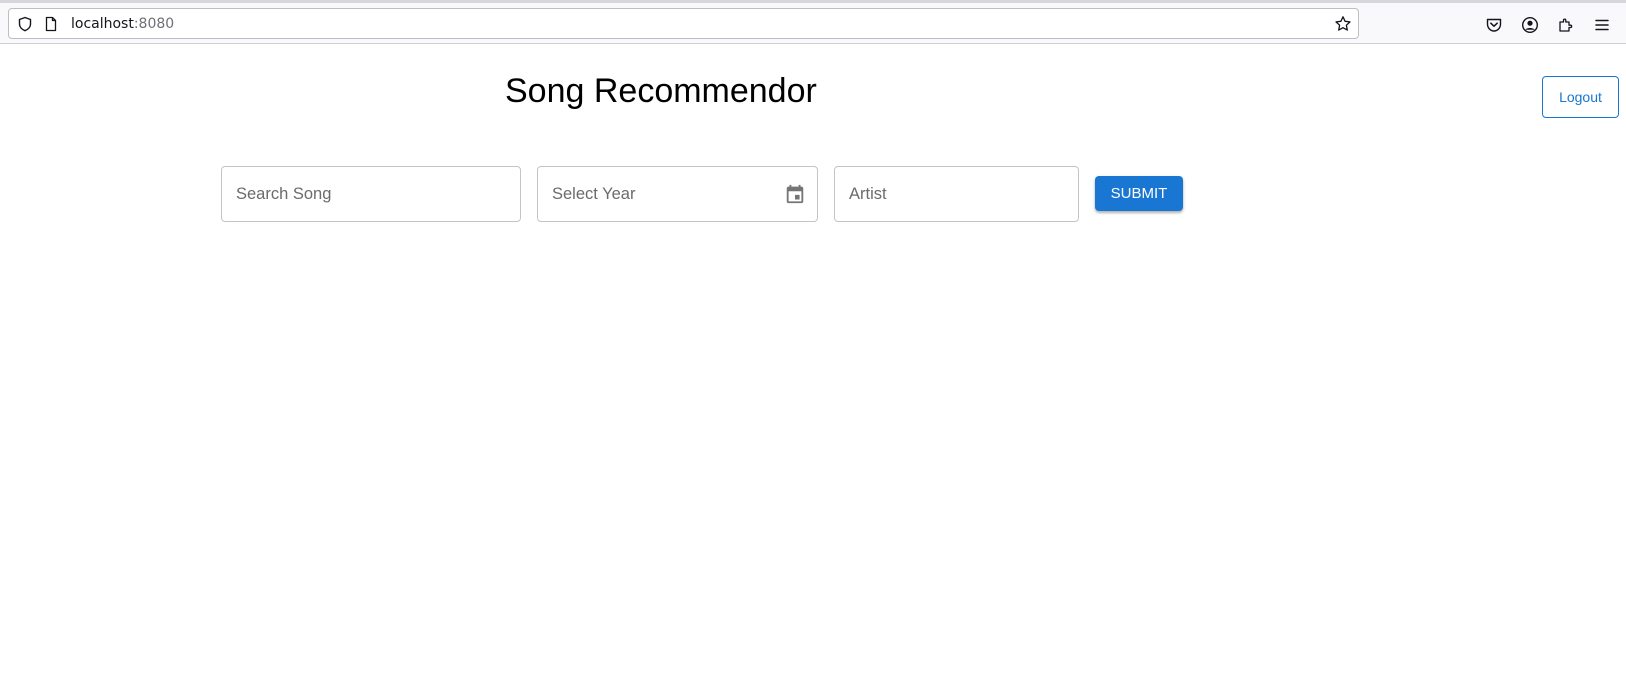  I want to click on page-title: Song Recommendor, so click(661, 91).